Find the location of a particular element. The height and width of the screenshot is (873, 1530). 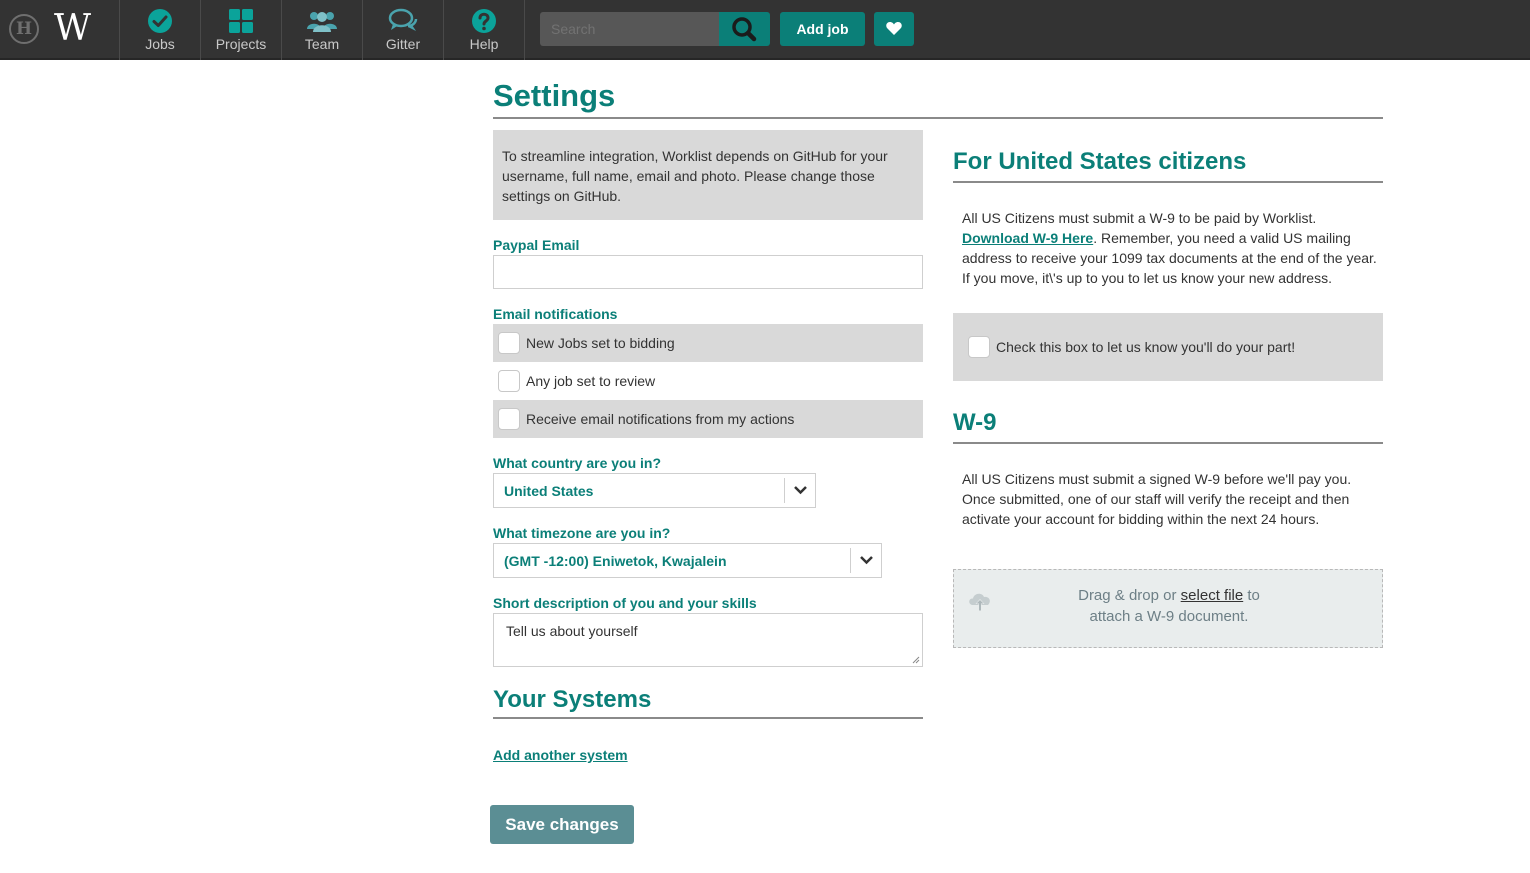

nav-item-jobs: Jobs is located at coordinates (159, 30).